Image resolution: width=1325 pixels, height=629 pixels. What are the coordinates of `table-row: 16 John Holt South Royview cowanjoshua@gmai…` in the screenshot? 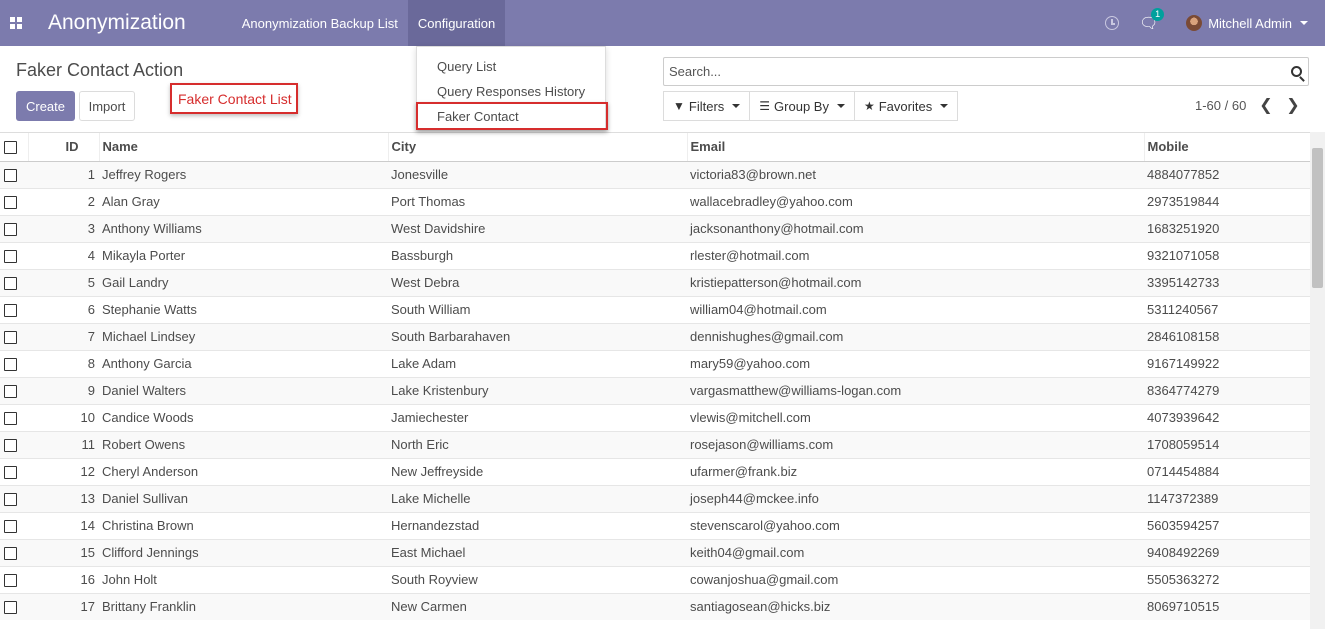 It's located at (655, 579).